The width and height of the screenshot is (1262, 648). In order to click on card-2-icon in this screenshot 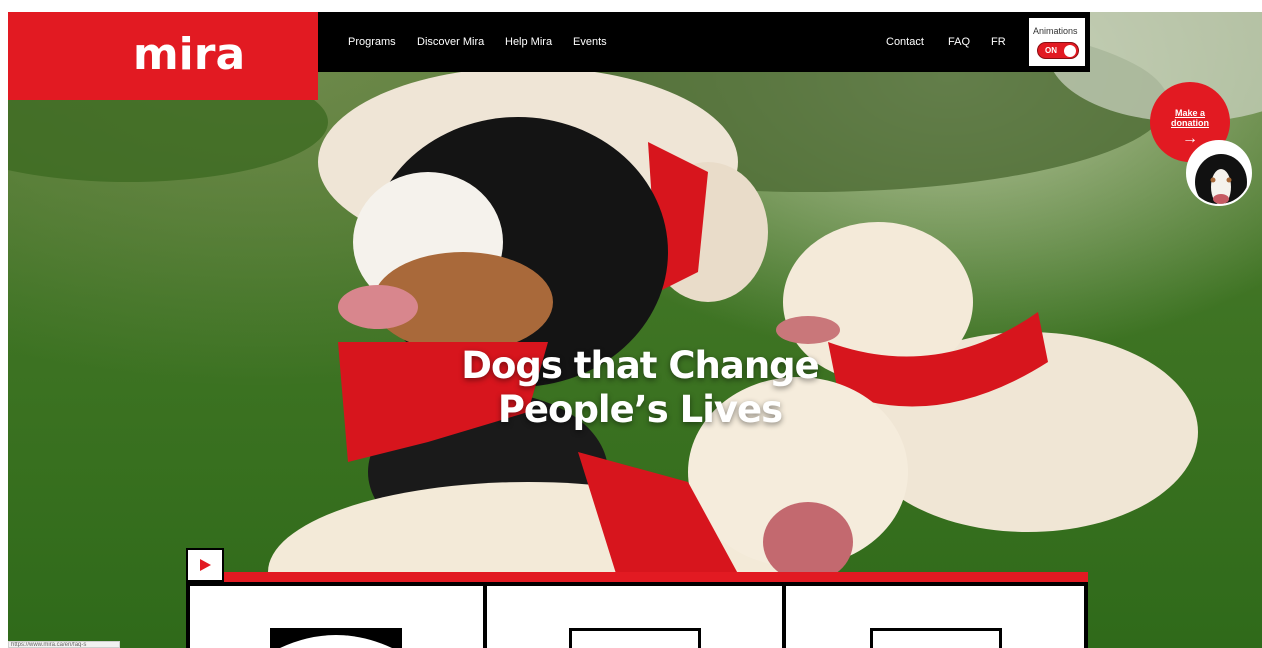, I will do `click(635, 638)`.